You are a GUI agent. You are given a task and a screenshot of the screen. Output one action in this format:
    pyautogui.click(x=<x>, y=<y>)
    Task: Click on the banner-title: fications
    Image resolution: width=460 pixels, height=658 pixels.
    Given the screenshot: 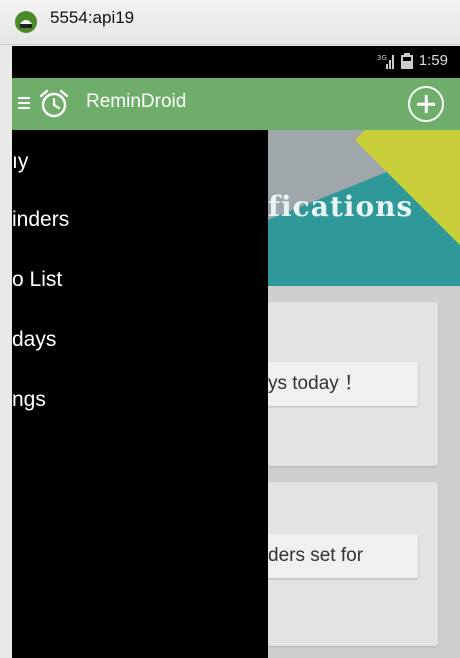 What is the action you would take?
    pyautogui.click(x=341, y=206)
    